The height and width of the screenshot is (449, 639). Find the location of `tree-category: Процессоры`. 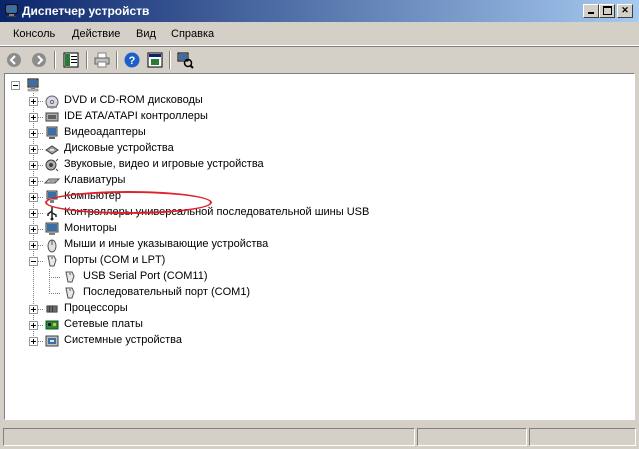

tree-category: Процессоры is located at coordinates (315, 309).